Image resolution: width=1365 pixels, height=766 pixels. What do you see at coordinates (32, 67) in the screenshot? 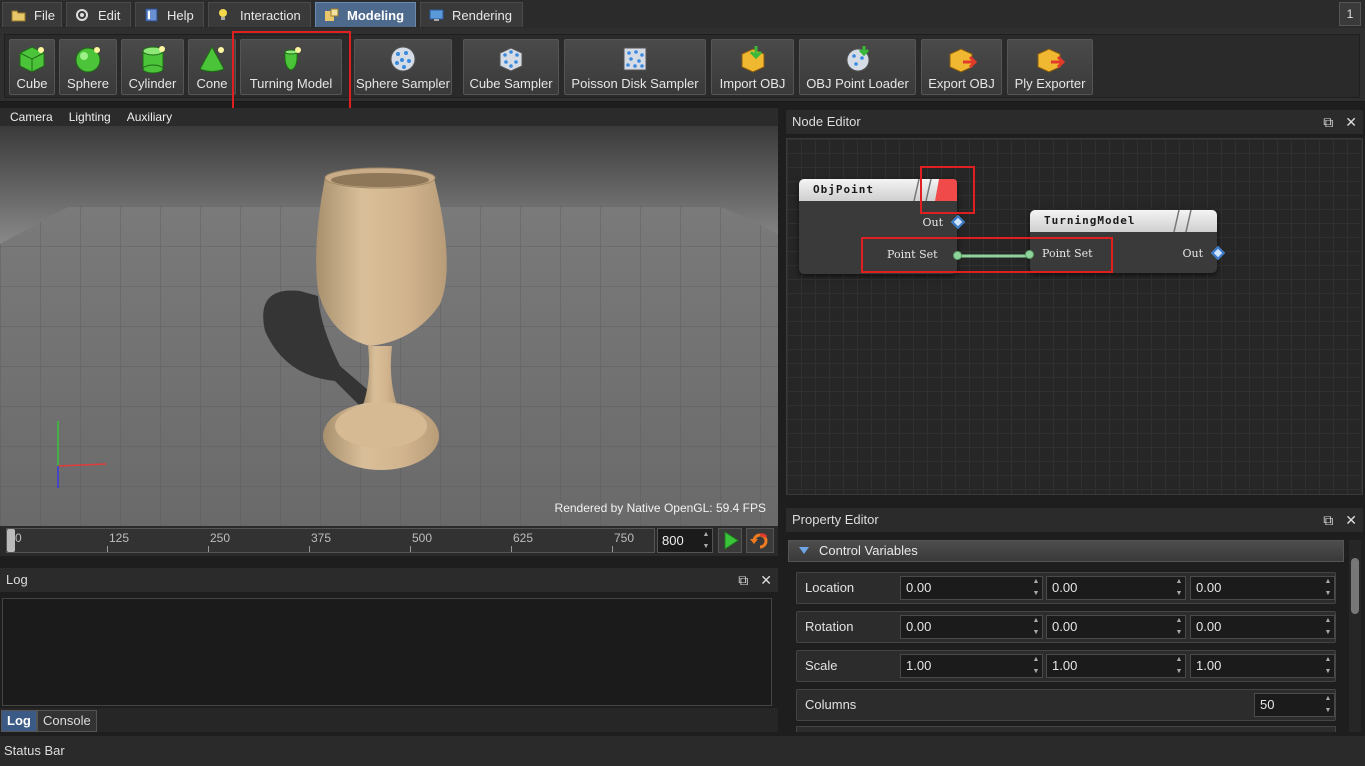
I see `cube-button: Cube` at bounding box center [32, 67].